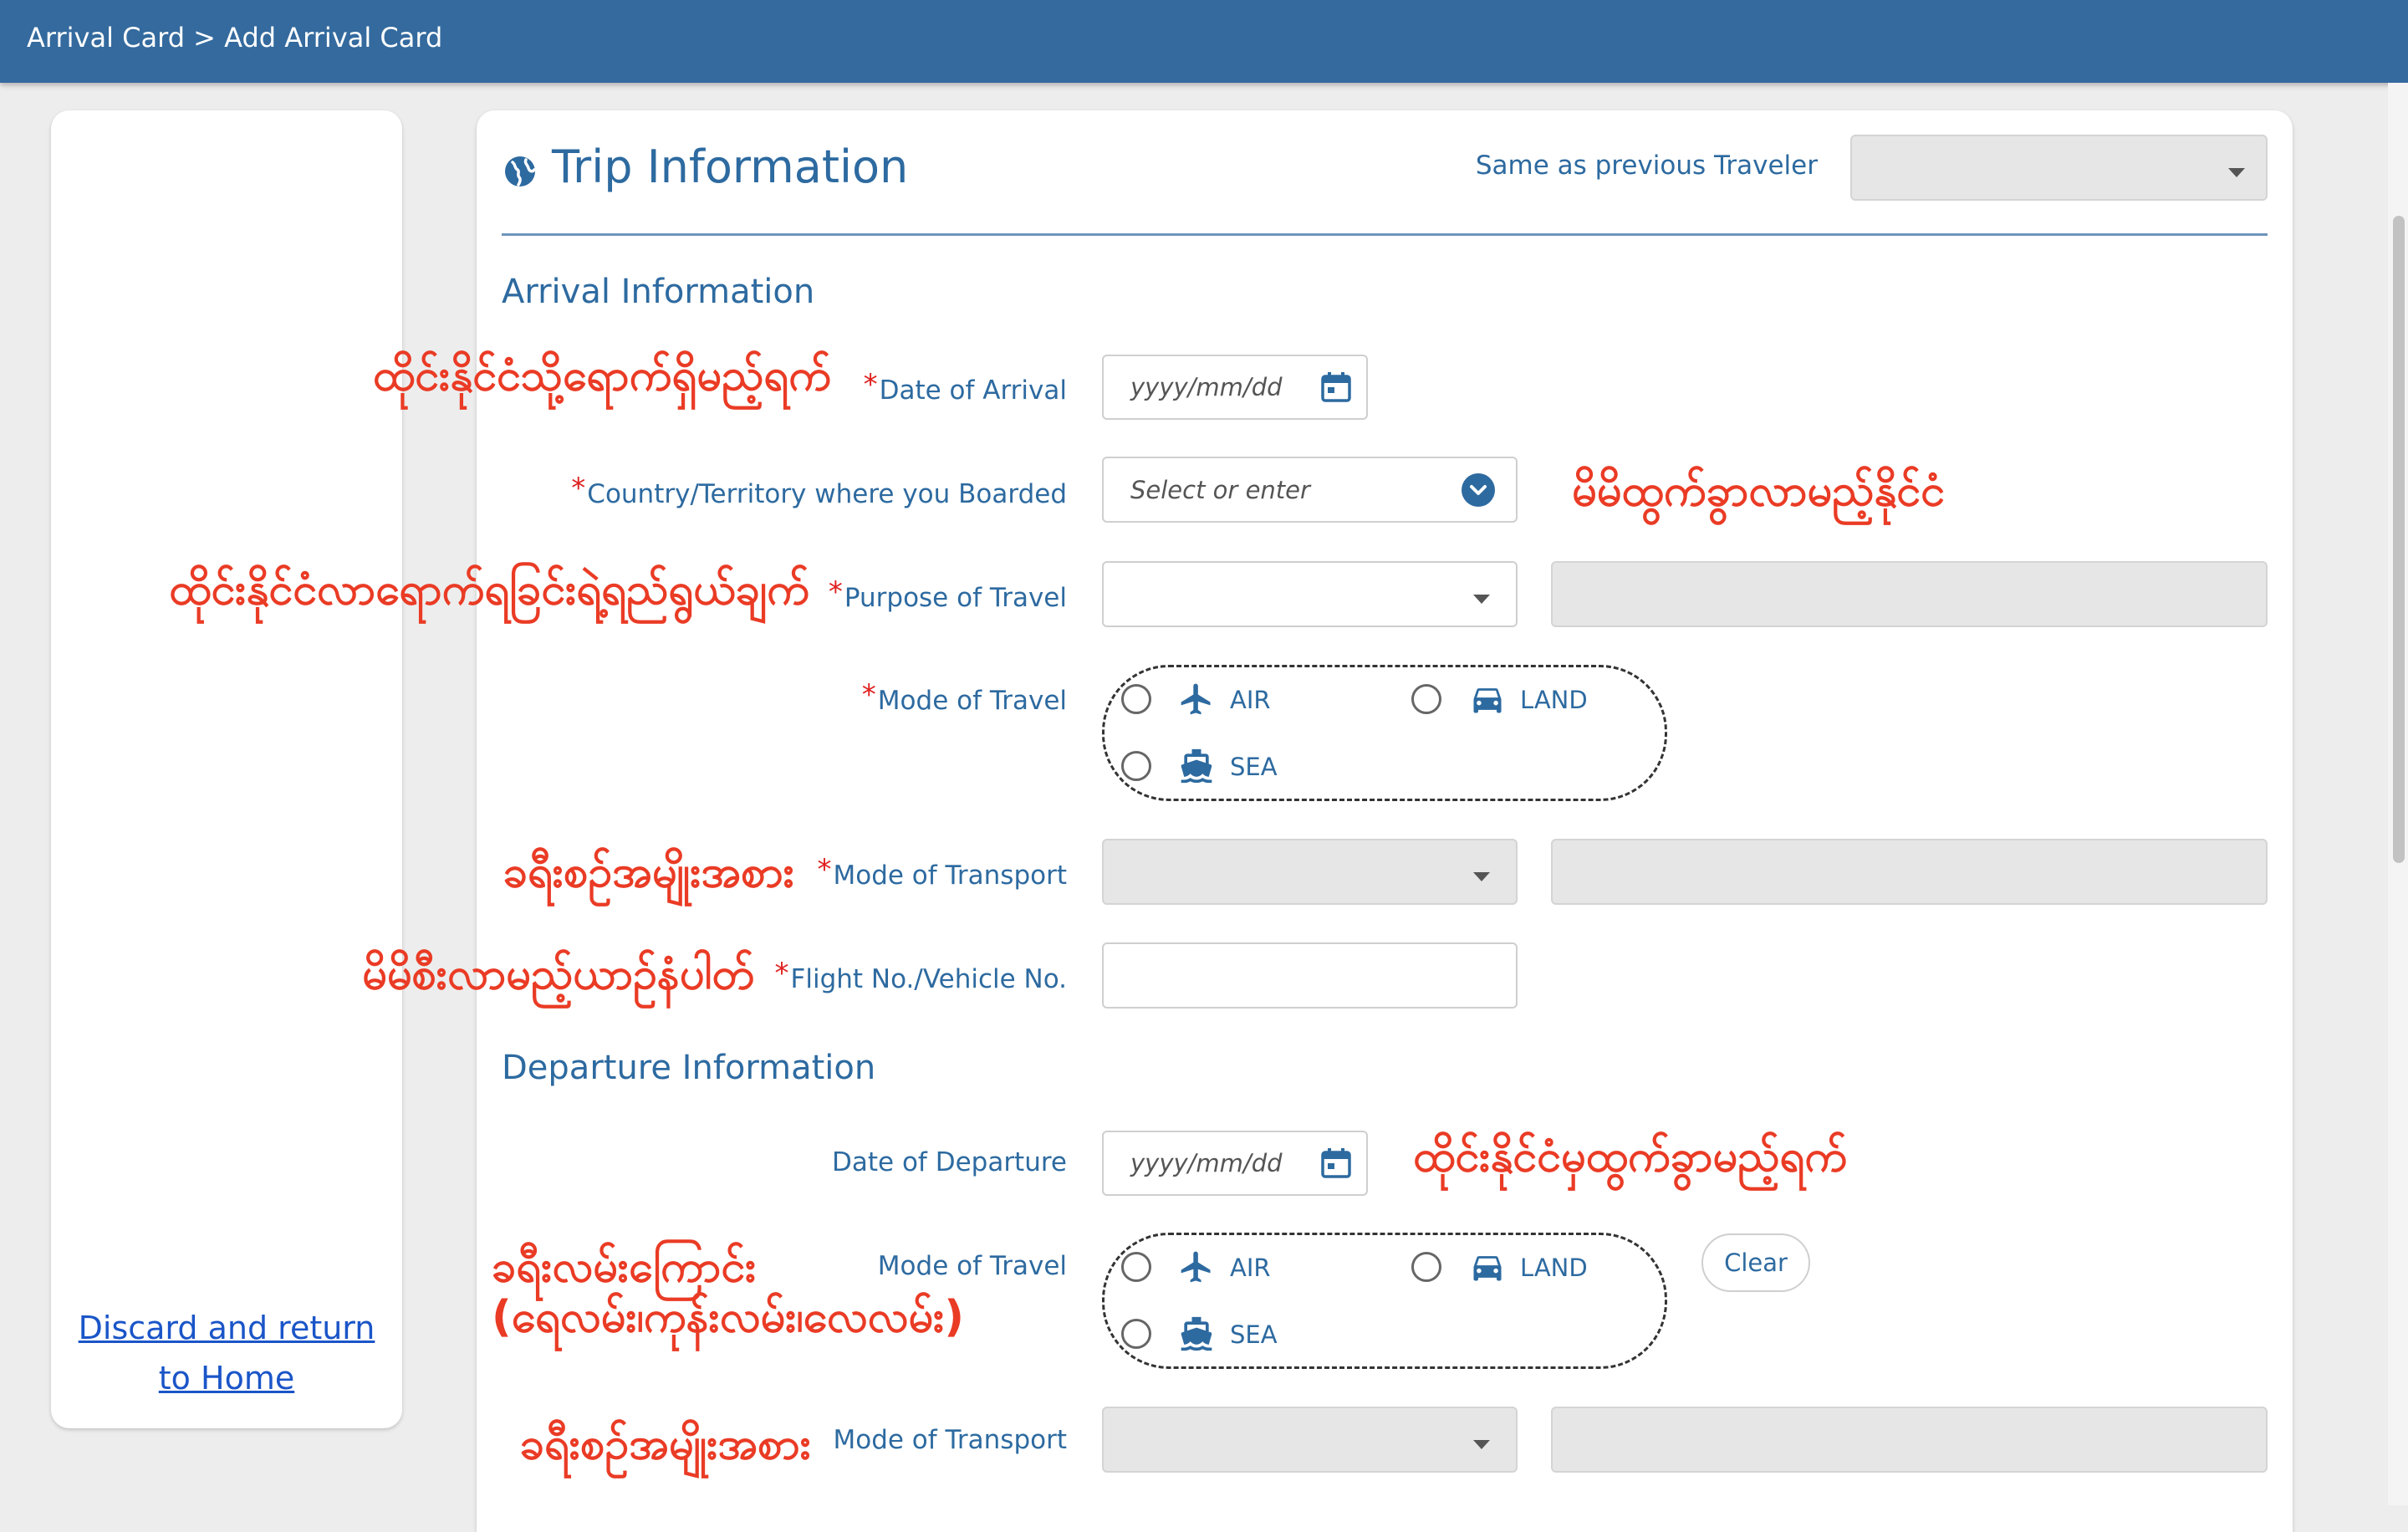 This screenshot has width=2408, height=1532. I want to click on departure-mode-of-travel-group: AIR LAND SEA, so click(1384, 1301).